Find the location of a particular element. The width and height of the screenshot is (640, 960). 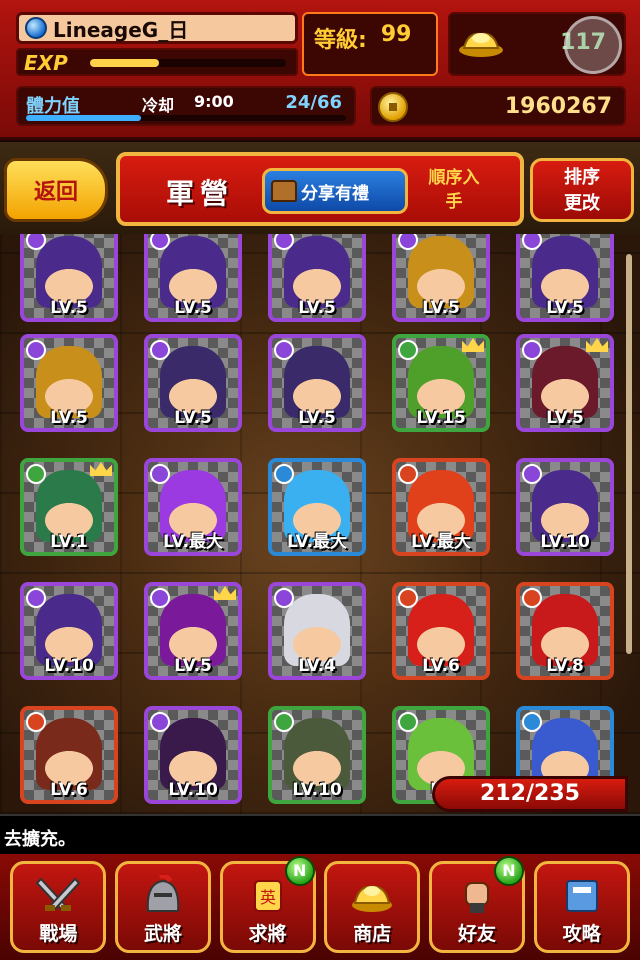

nav-button-3: 商店 is located at coordinates (372, 907).